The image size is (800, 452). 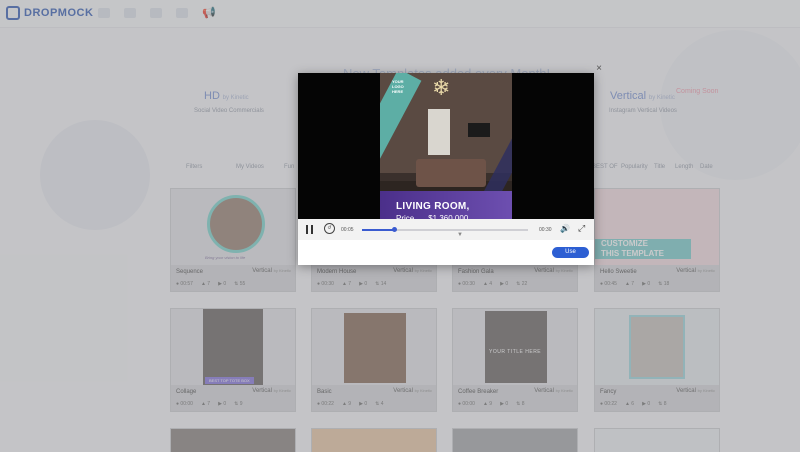 What do you see at coordinates (460, 235) in the screenshot?
I see `hover-marker-icon: ▼` at bounding box center [460, 235].